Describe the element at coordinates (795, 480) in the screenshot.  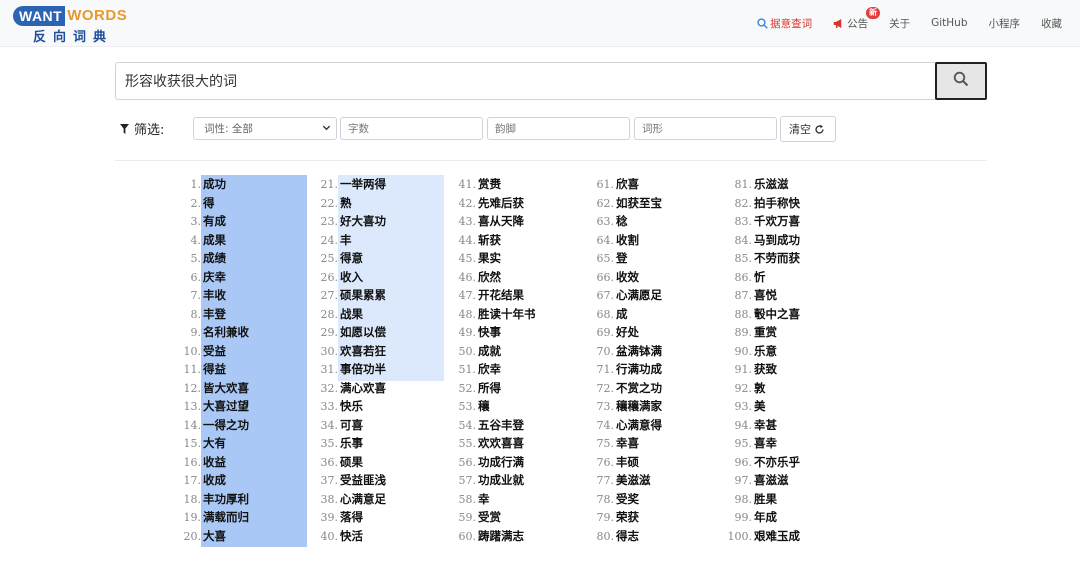
I see `result-item: 97. 喜滋滋` at that location.